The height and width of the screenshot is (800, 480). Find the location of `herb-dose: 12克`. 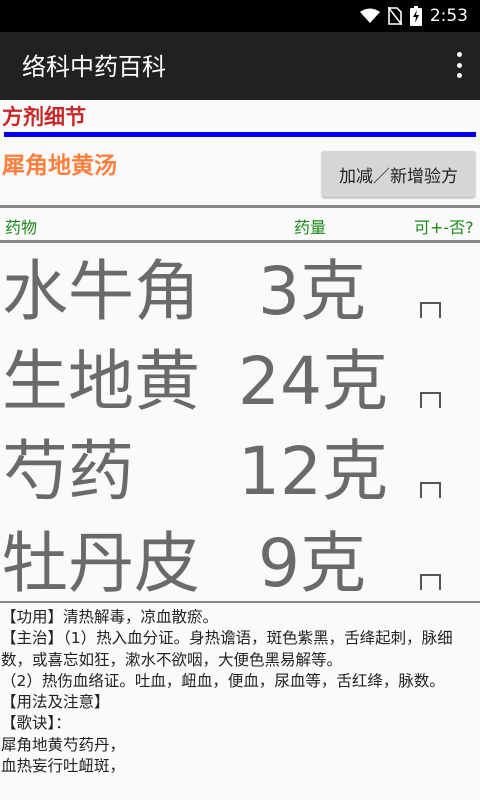

herb-dose: 12克 is located at coordinates (313, 471).